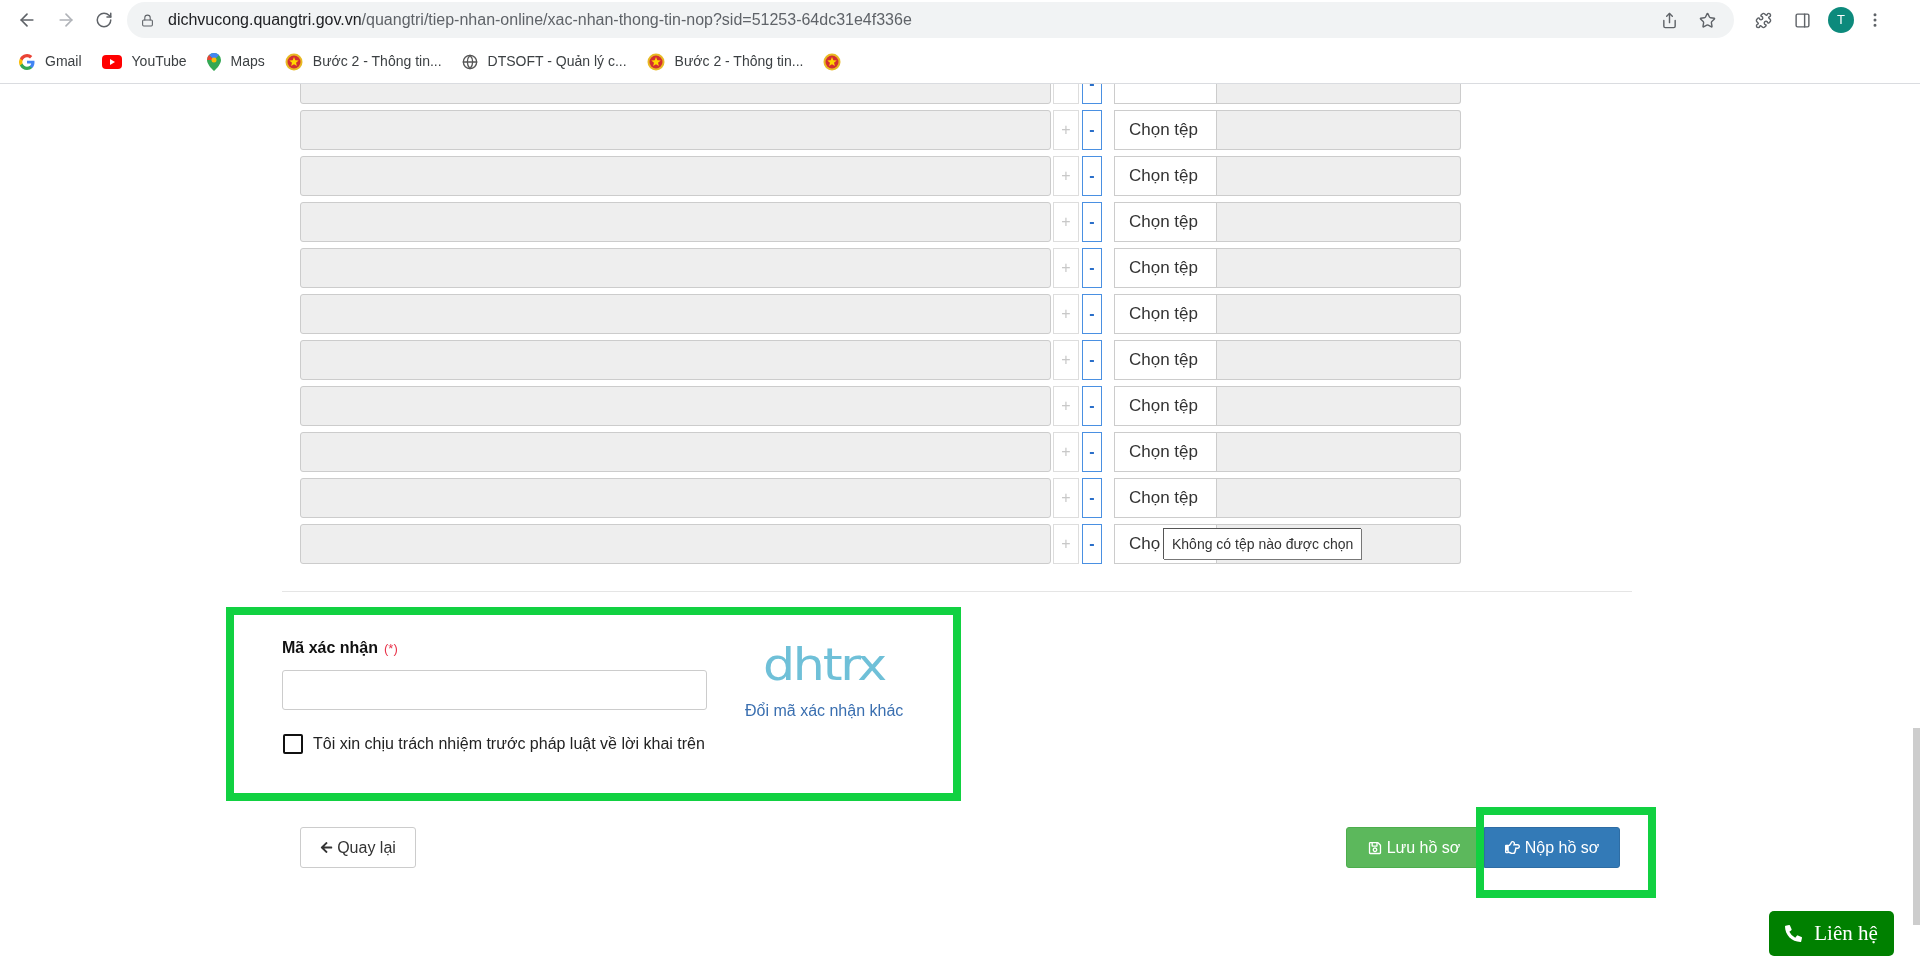  Describe the element at coordinates (1512, 847) in the screenshot. I see `pointing-hand-icon` at that location.